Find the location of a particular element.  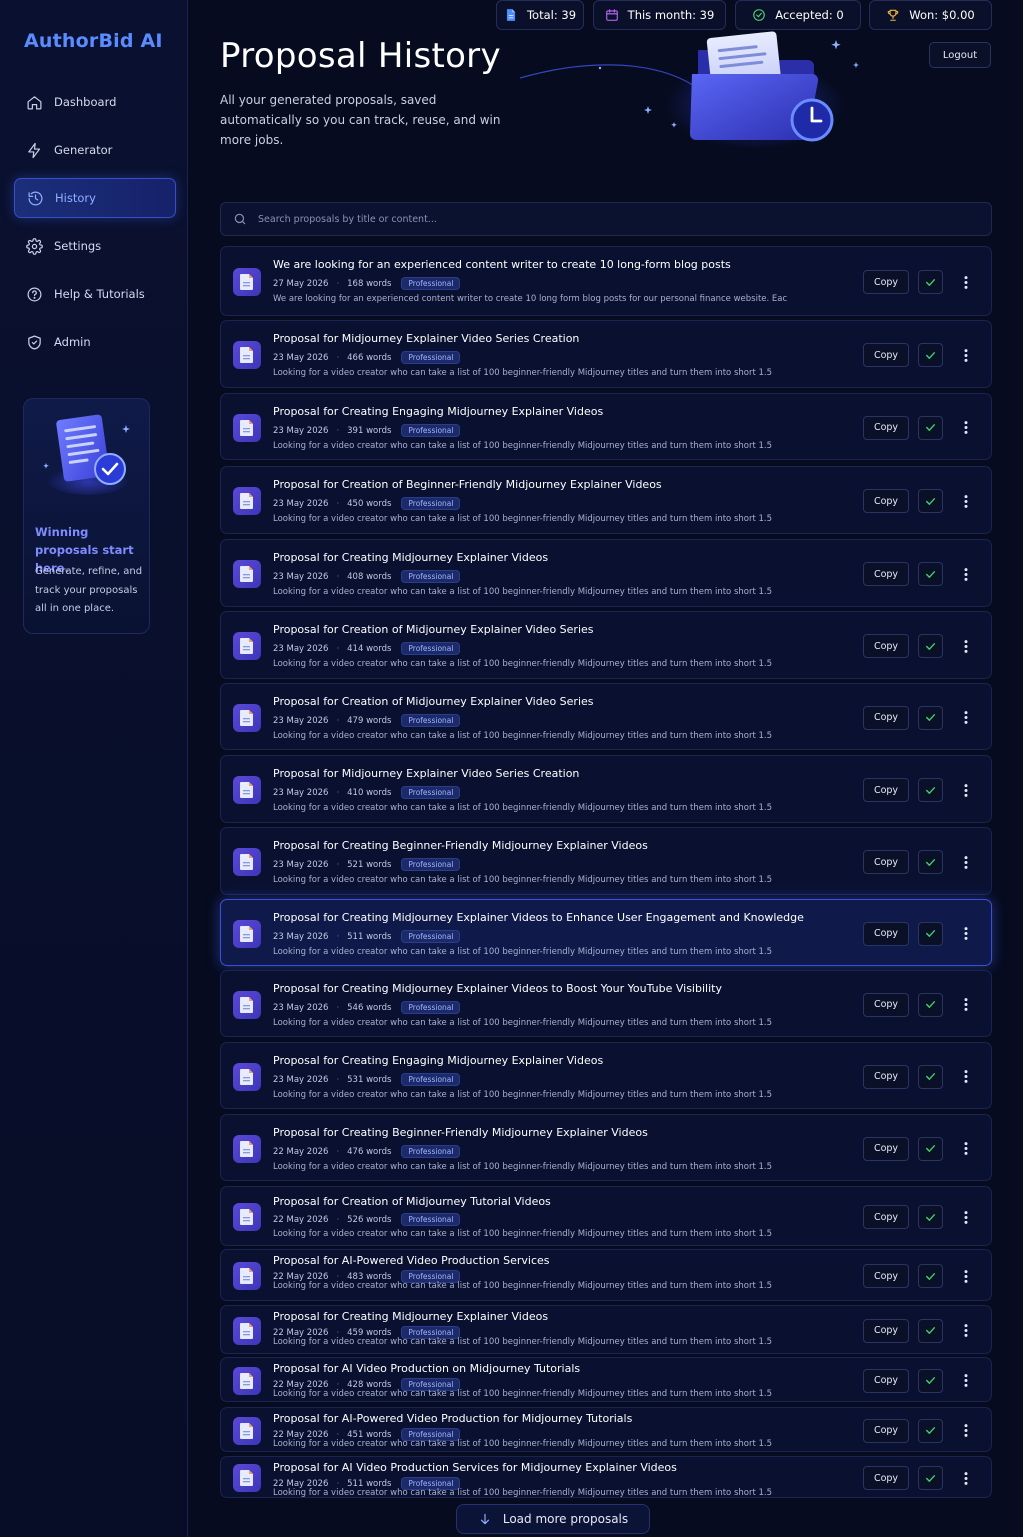

sidebar-item-help: Help & Tutorials is located at coordinates (95, 294).